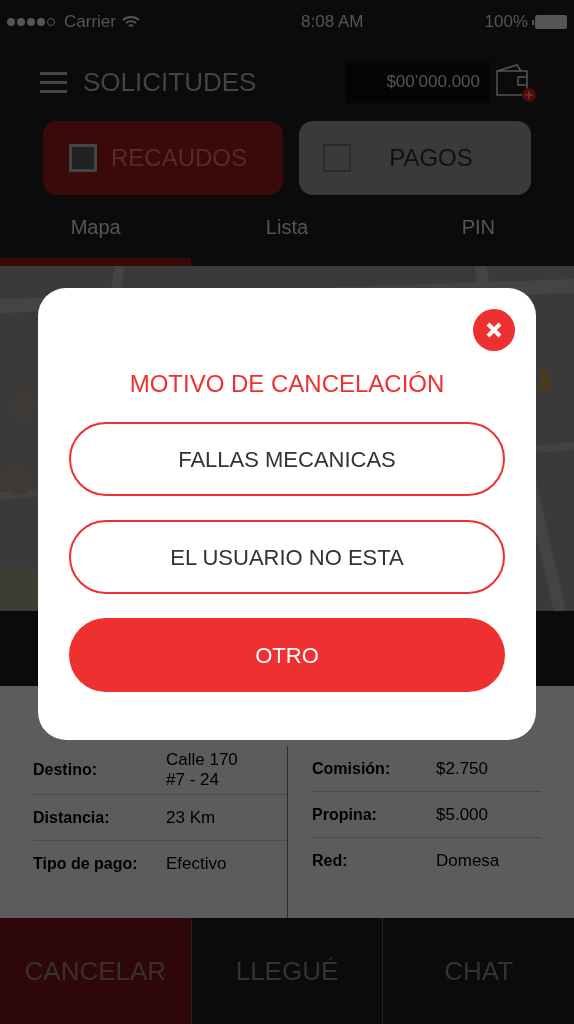 The image size is (574, 1024). Describe the element at coordinates (478, 236) in the screenshot. I see `view-tab: PIN` at that location.